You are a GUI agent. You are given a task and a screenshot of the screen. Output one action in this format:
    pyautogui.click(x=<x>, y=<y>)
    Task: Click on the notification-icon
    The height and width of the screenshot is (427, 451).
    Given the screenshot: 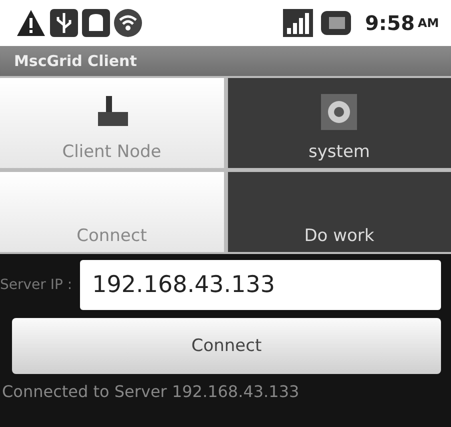 What is the action you would take?
    pyautogui.click(x=96, y=23)
    